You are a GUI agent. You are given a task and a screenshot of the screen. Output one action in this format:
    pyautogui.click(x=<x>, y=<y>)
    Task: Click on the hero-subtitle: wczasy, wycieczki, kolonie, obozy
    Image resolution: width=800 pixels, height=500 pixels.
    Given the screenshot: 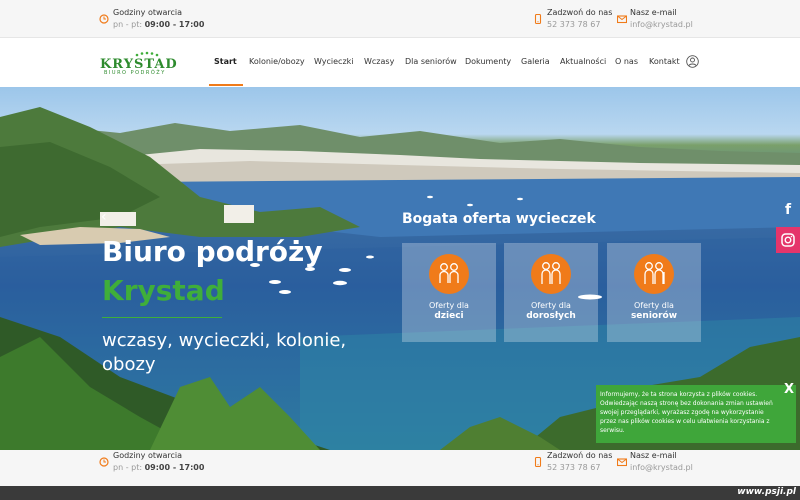 What is the action you would take?
    pyautogui.click(x=224, y=352)
    